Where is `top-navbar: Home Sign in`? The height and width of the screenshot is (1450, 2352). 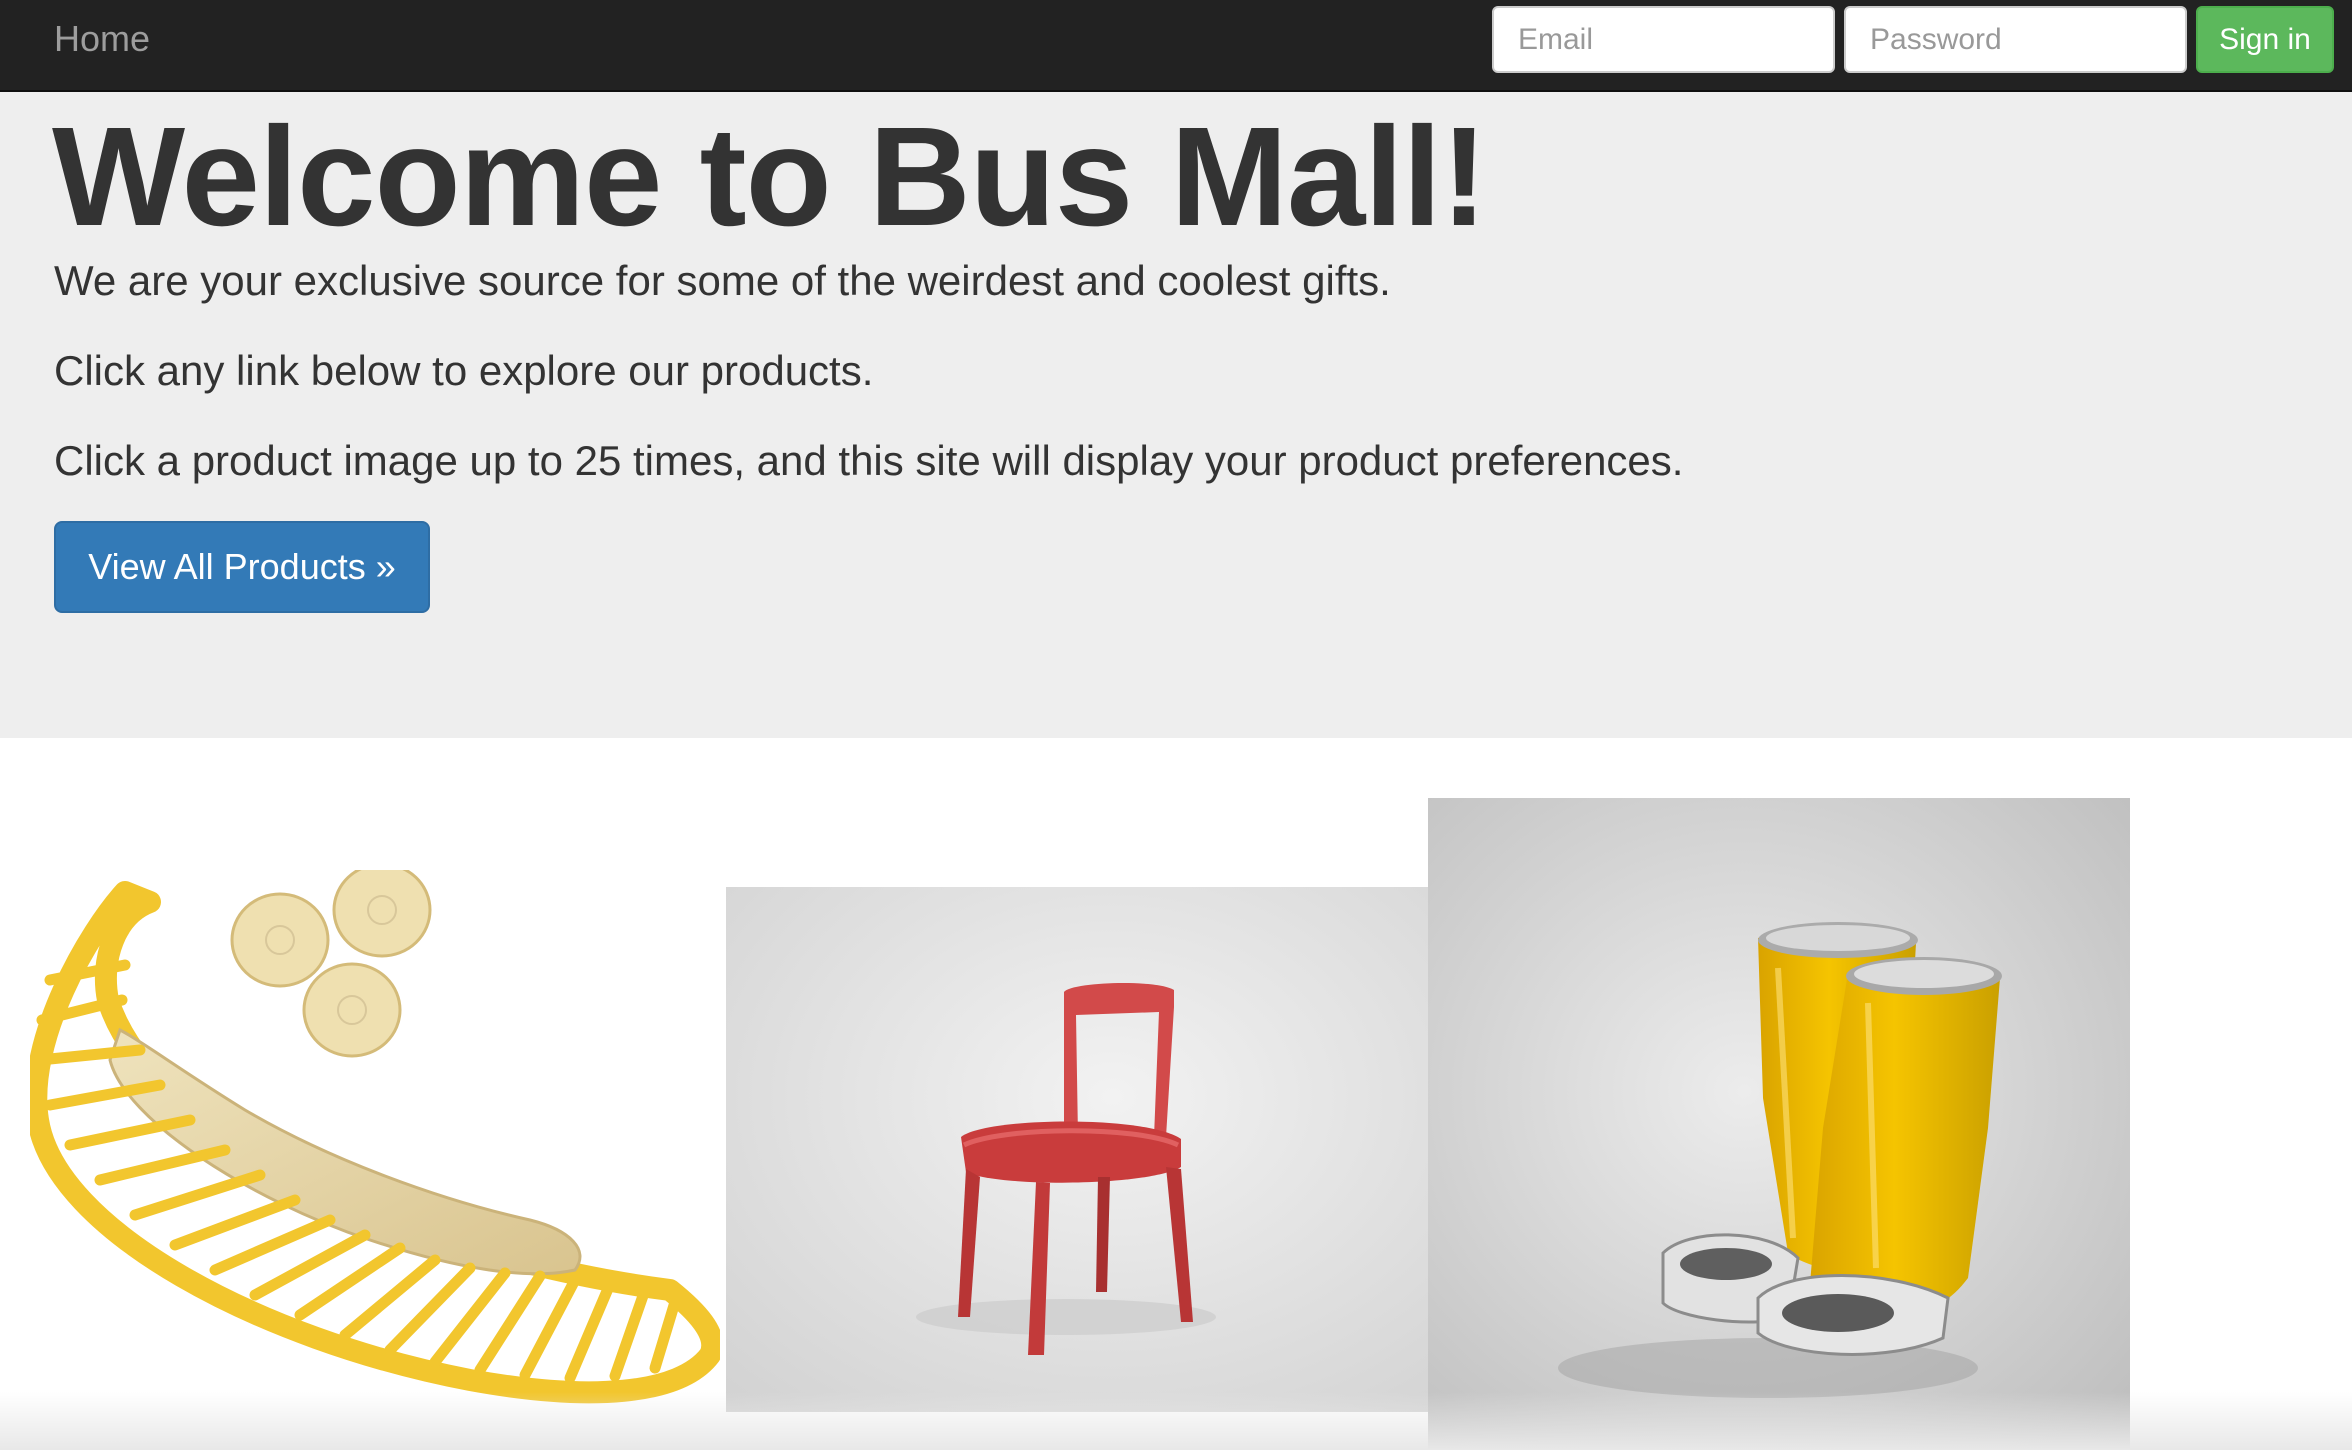 top-navbar: Home Sign in is located at coordinates (1176, 46).